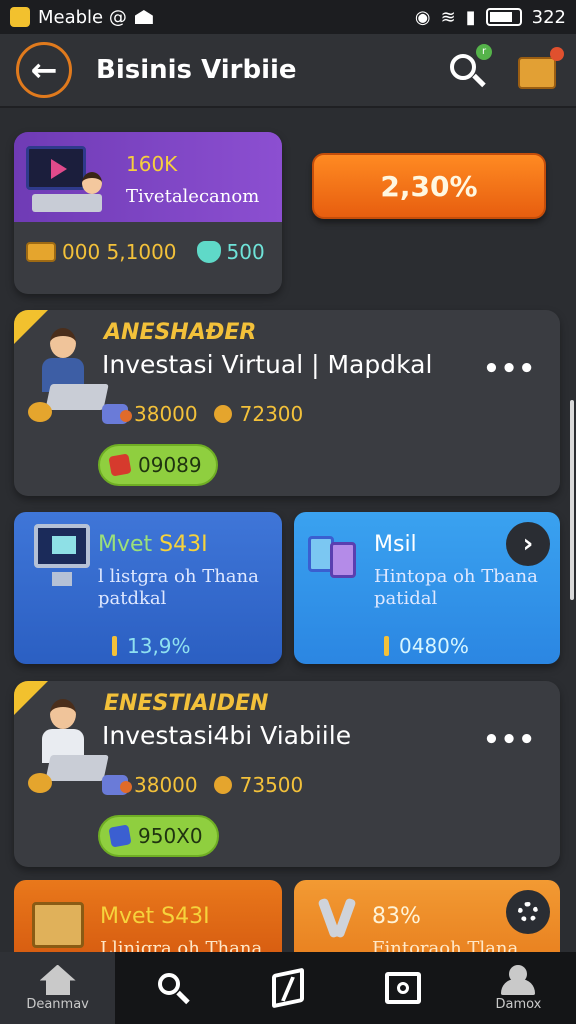 The image size is (576, 1024). I want to click on app-notification-icon, so click(20, 17).